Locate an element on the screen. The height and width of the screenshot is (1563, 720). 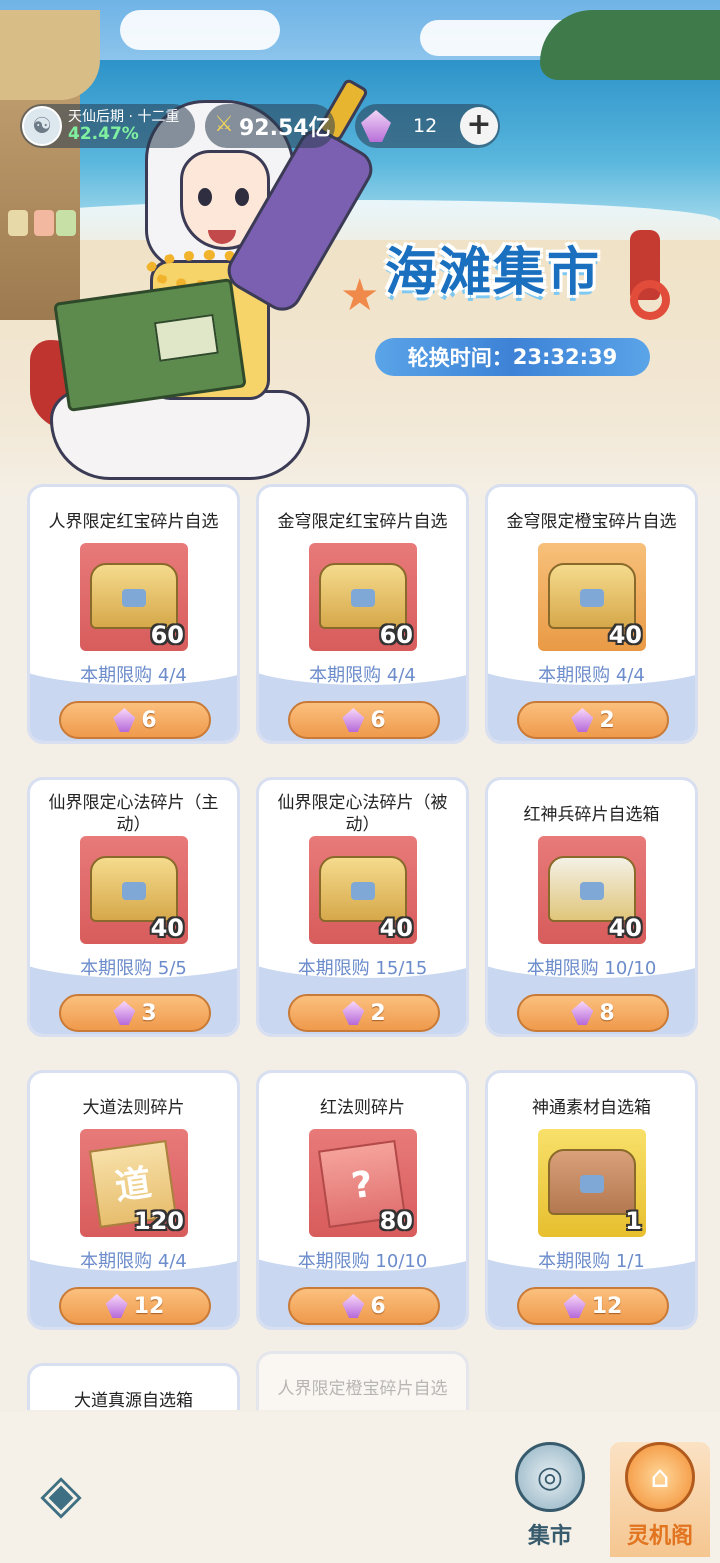
item-thumbnail: ? 80 is located at coordinates (363, 1183).